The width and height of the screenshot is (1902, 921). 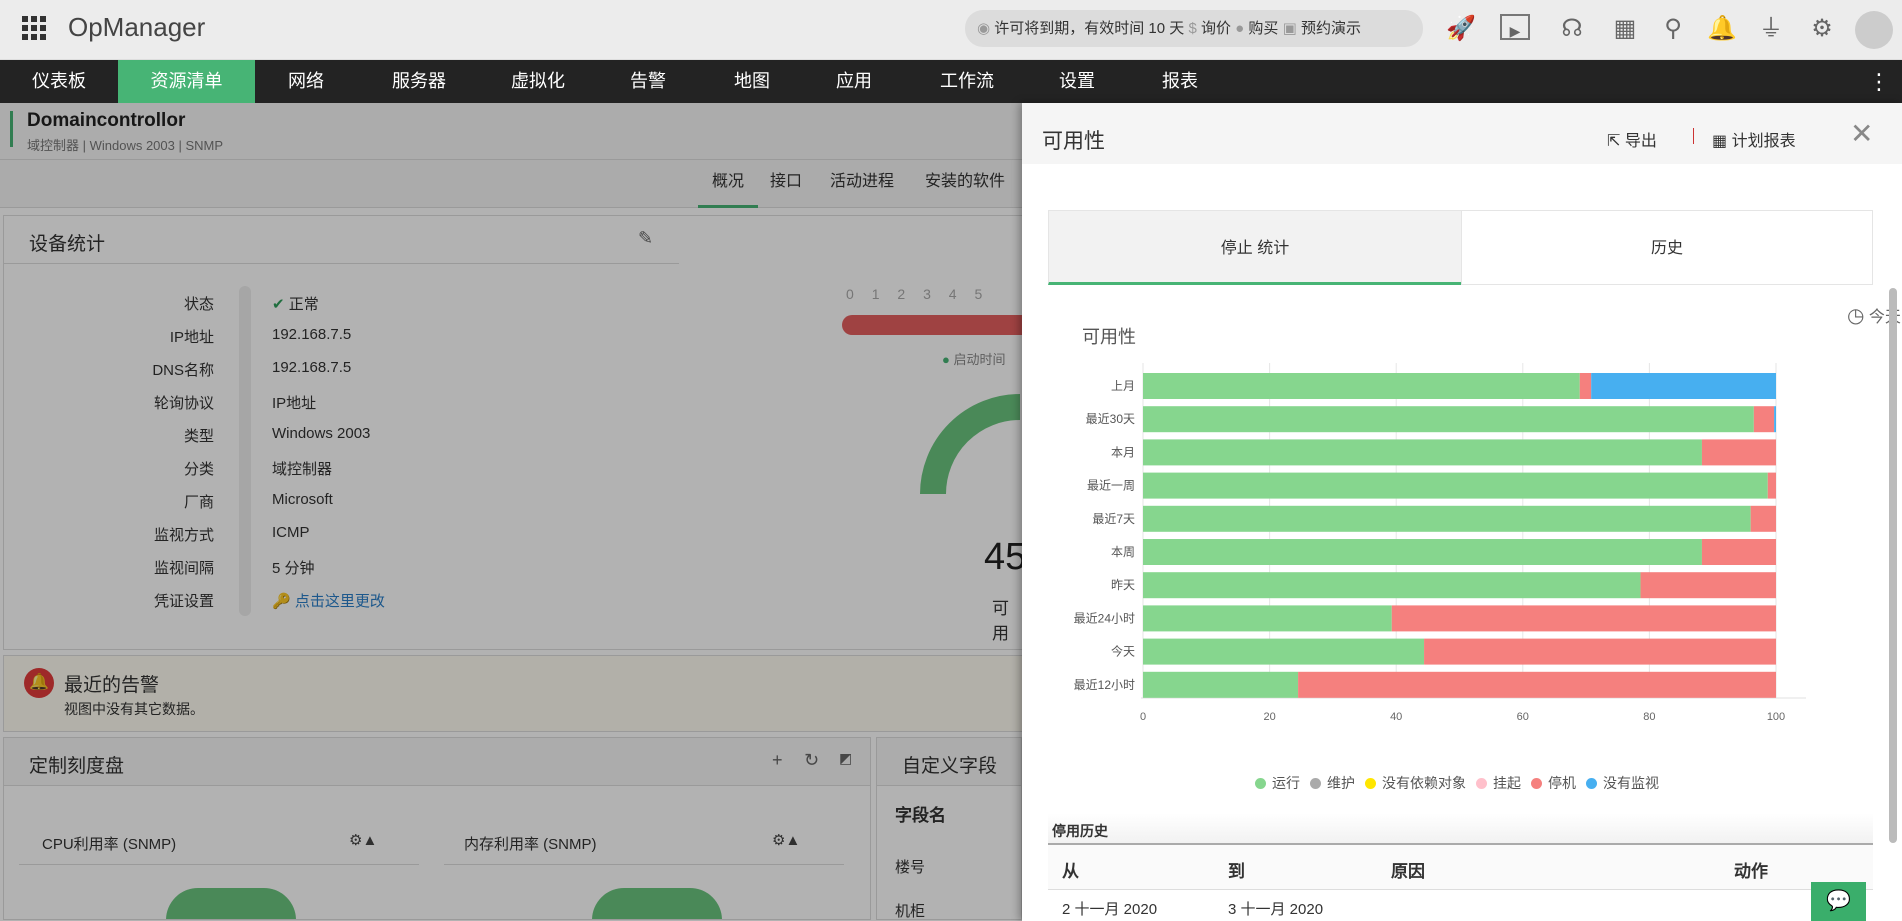 I want to click on legend-label: 没有依赖对象, so click(x=1424, y=783).